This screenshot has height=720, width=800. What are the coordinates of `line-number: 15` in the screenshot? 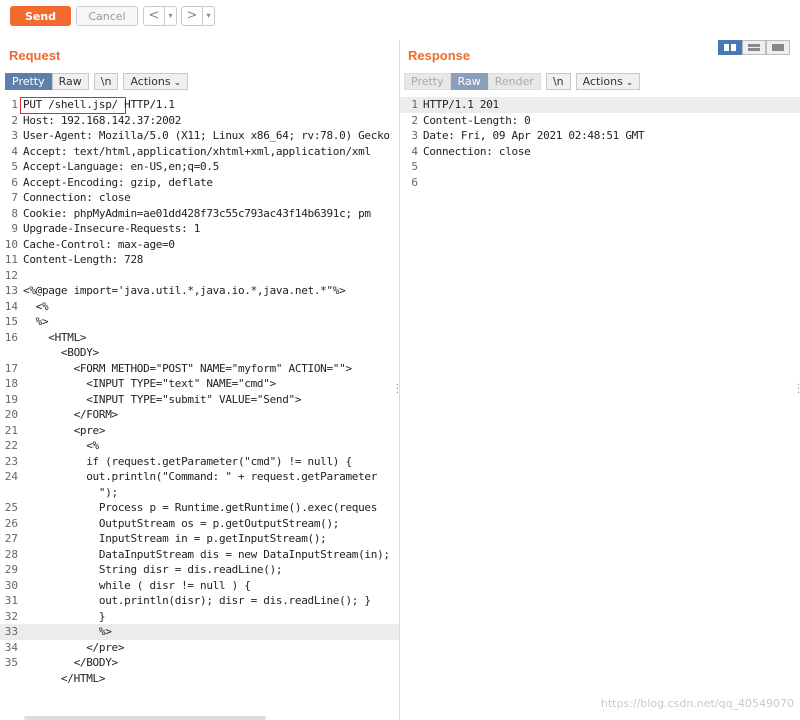 It's located at (11, 321).